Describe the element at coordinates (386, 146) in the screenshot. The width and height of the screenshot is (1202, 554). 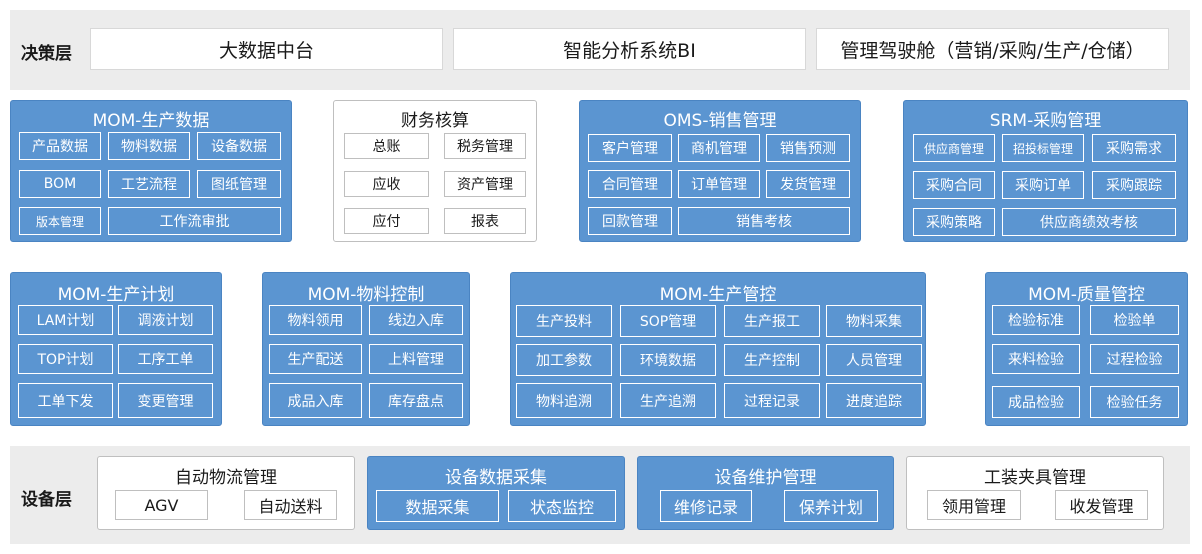
I see `general-ledger: 总账` at that location.